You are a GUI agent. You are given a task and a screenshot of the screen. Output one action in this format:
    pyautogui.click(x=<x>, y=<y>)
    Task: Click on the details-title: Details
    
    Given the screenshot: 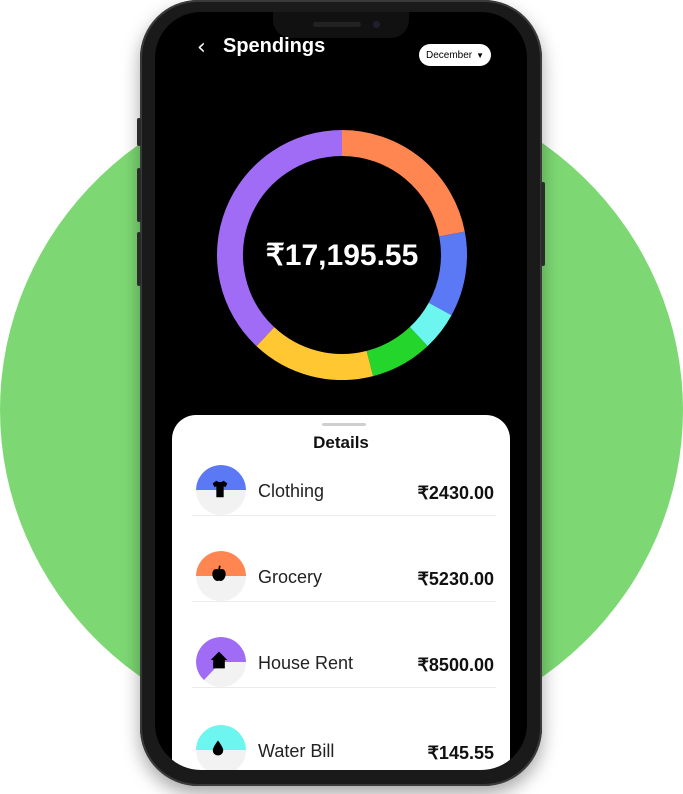 What is the action you would take?
    pyautogui.click(x=341, y=442)
    